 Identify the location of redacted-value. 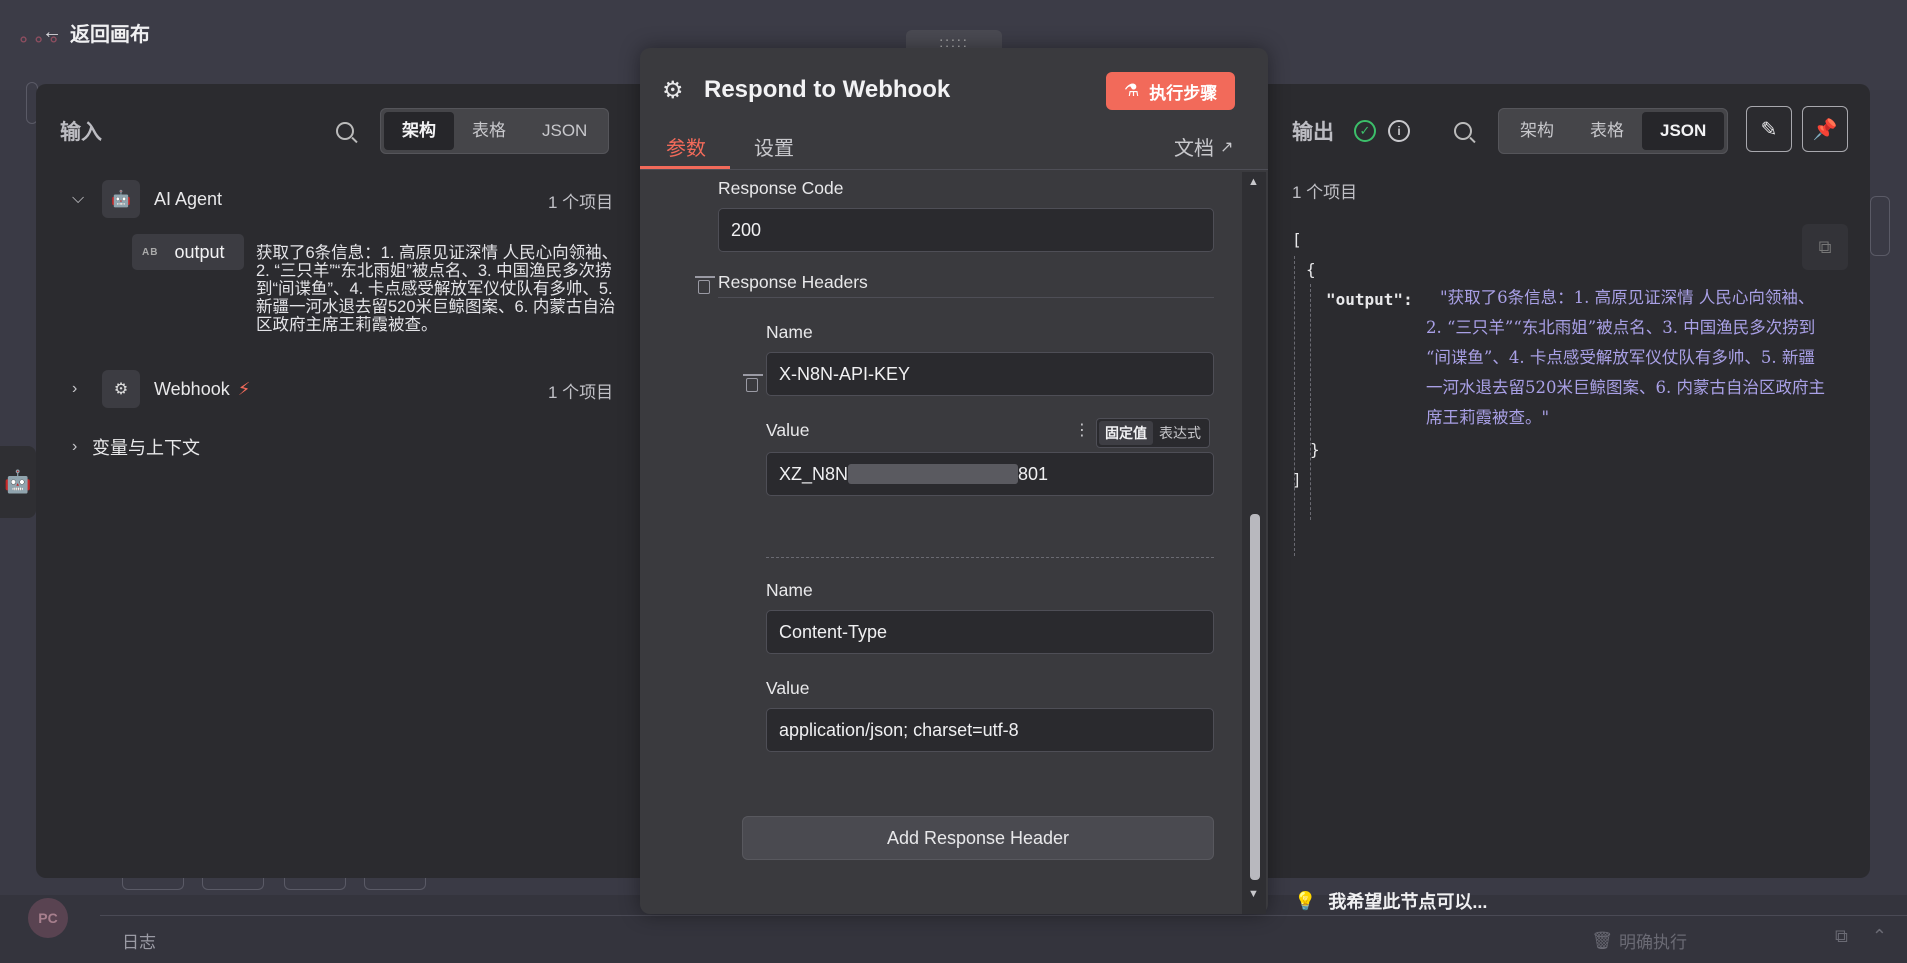
(933, 474).